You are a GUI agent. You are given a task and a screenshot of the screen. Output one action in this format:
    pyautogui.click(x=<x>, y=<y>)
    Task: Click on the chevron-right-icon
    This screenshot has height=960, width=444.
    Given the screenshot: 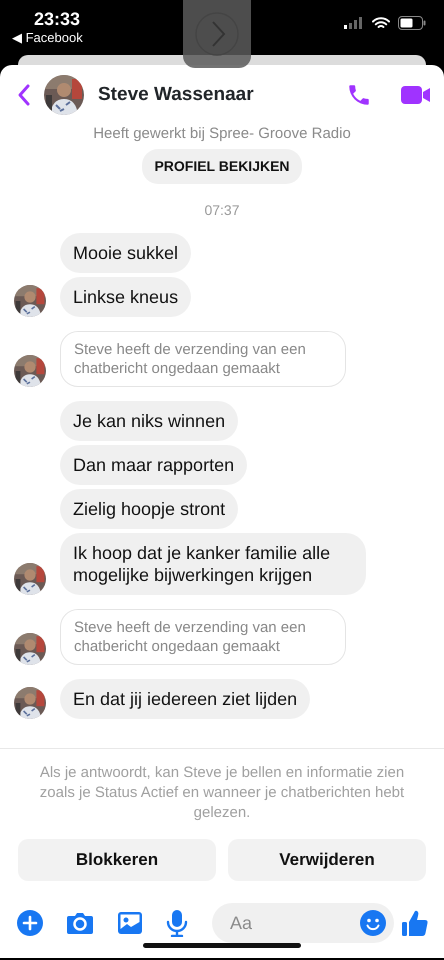 What is the action you would take?
    pyautogui.click(x=217, y=34)
    